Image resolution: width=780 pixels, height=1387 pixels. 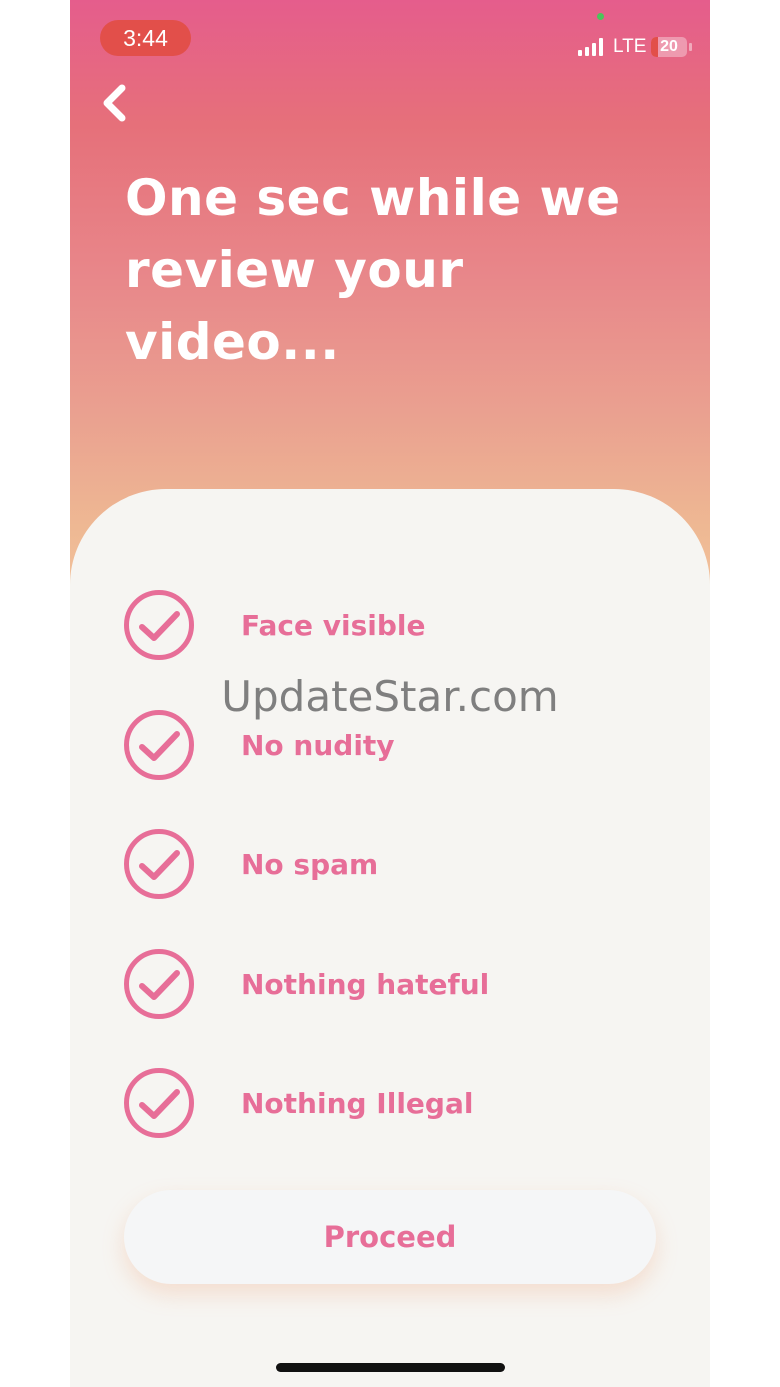 What do you see at coordinates (333, 625) in the screenshot?
I see `checklist-item-label: Face visible` at bounding box center [333, 625].